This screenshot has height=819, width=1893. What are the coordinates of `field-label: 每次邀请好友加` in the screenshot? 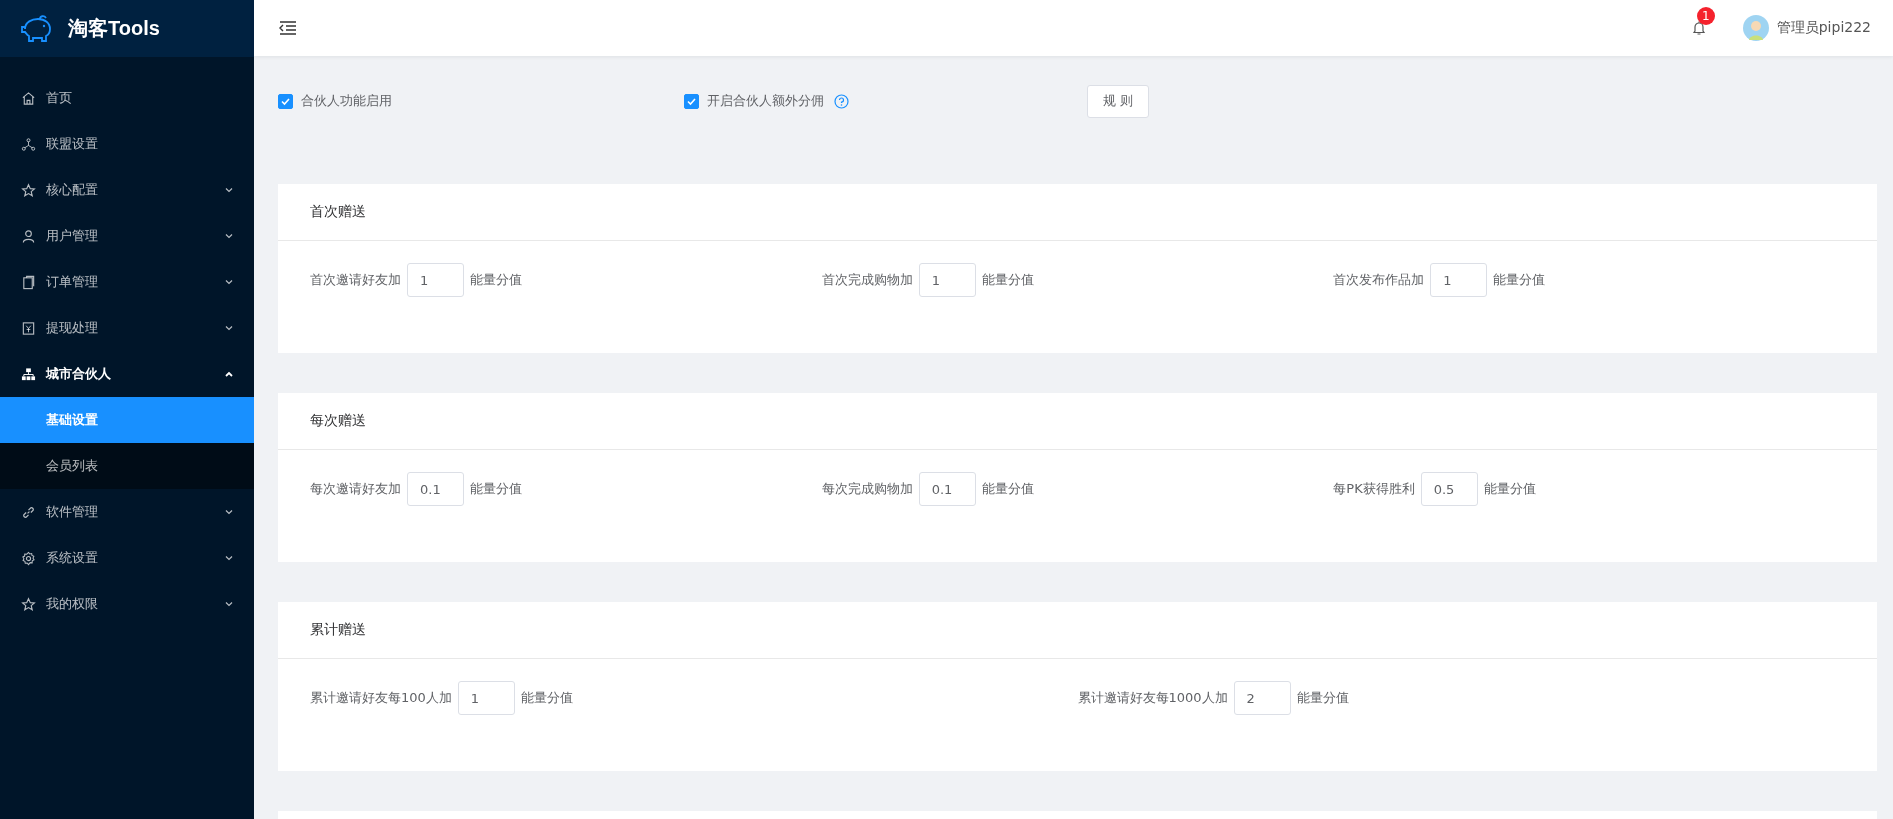 It's located at (355, 489).